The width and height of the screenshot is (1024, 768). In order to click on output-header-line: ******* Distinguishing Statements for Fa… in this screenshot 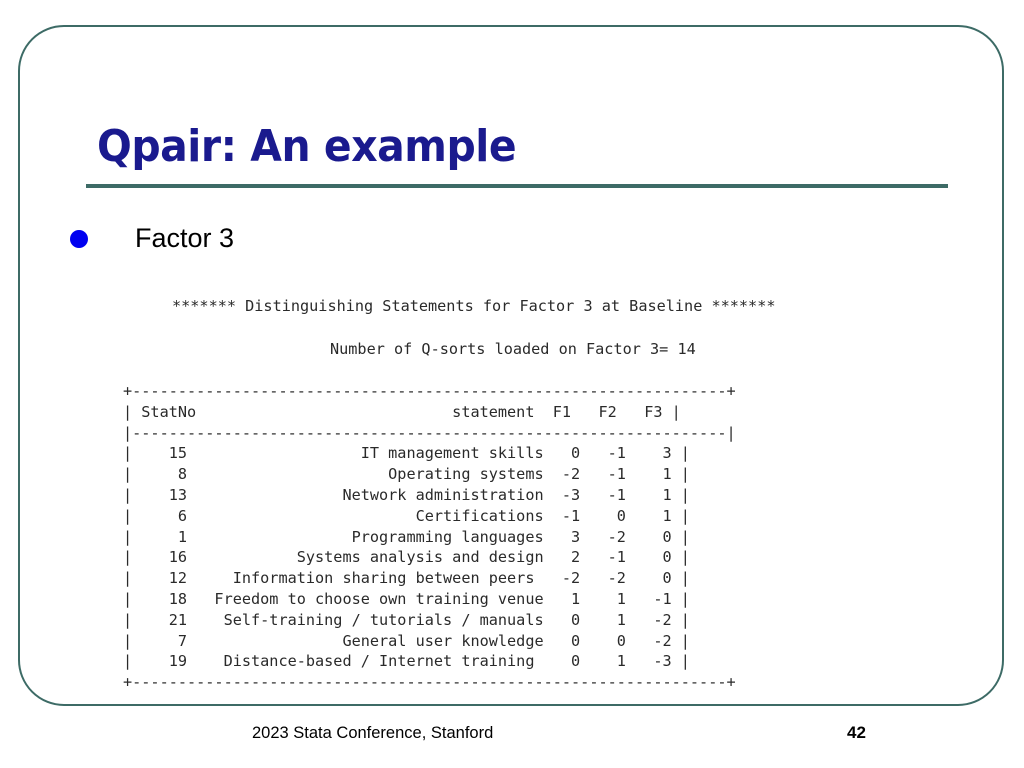, I will do `click(474, 306)`.